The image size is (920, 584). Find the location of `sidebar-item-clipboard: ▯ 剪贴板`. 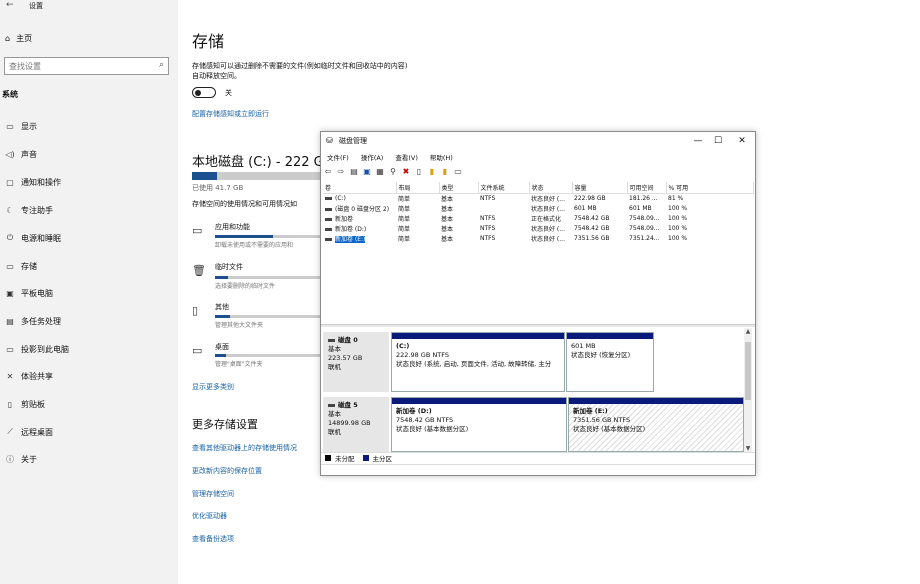

sidebar-item-clipboard: ▯ 剪贴板 is located at coordinates (88, 404).